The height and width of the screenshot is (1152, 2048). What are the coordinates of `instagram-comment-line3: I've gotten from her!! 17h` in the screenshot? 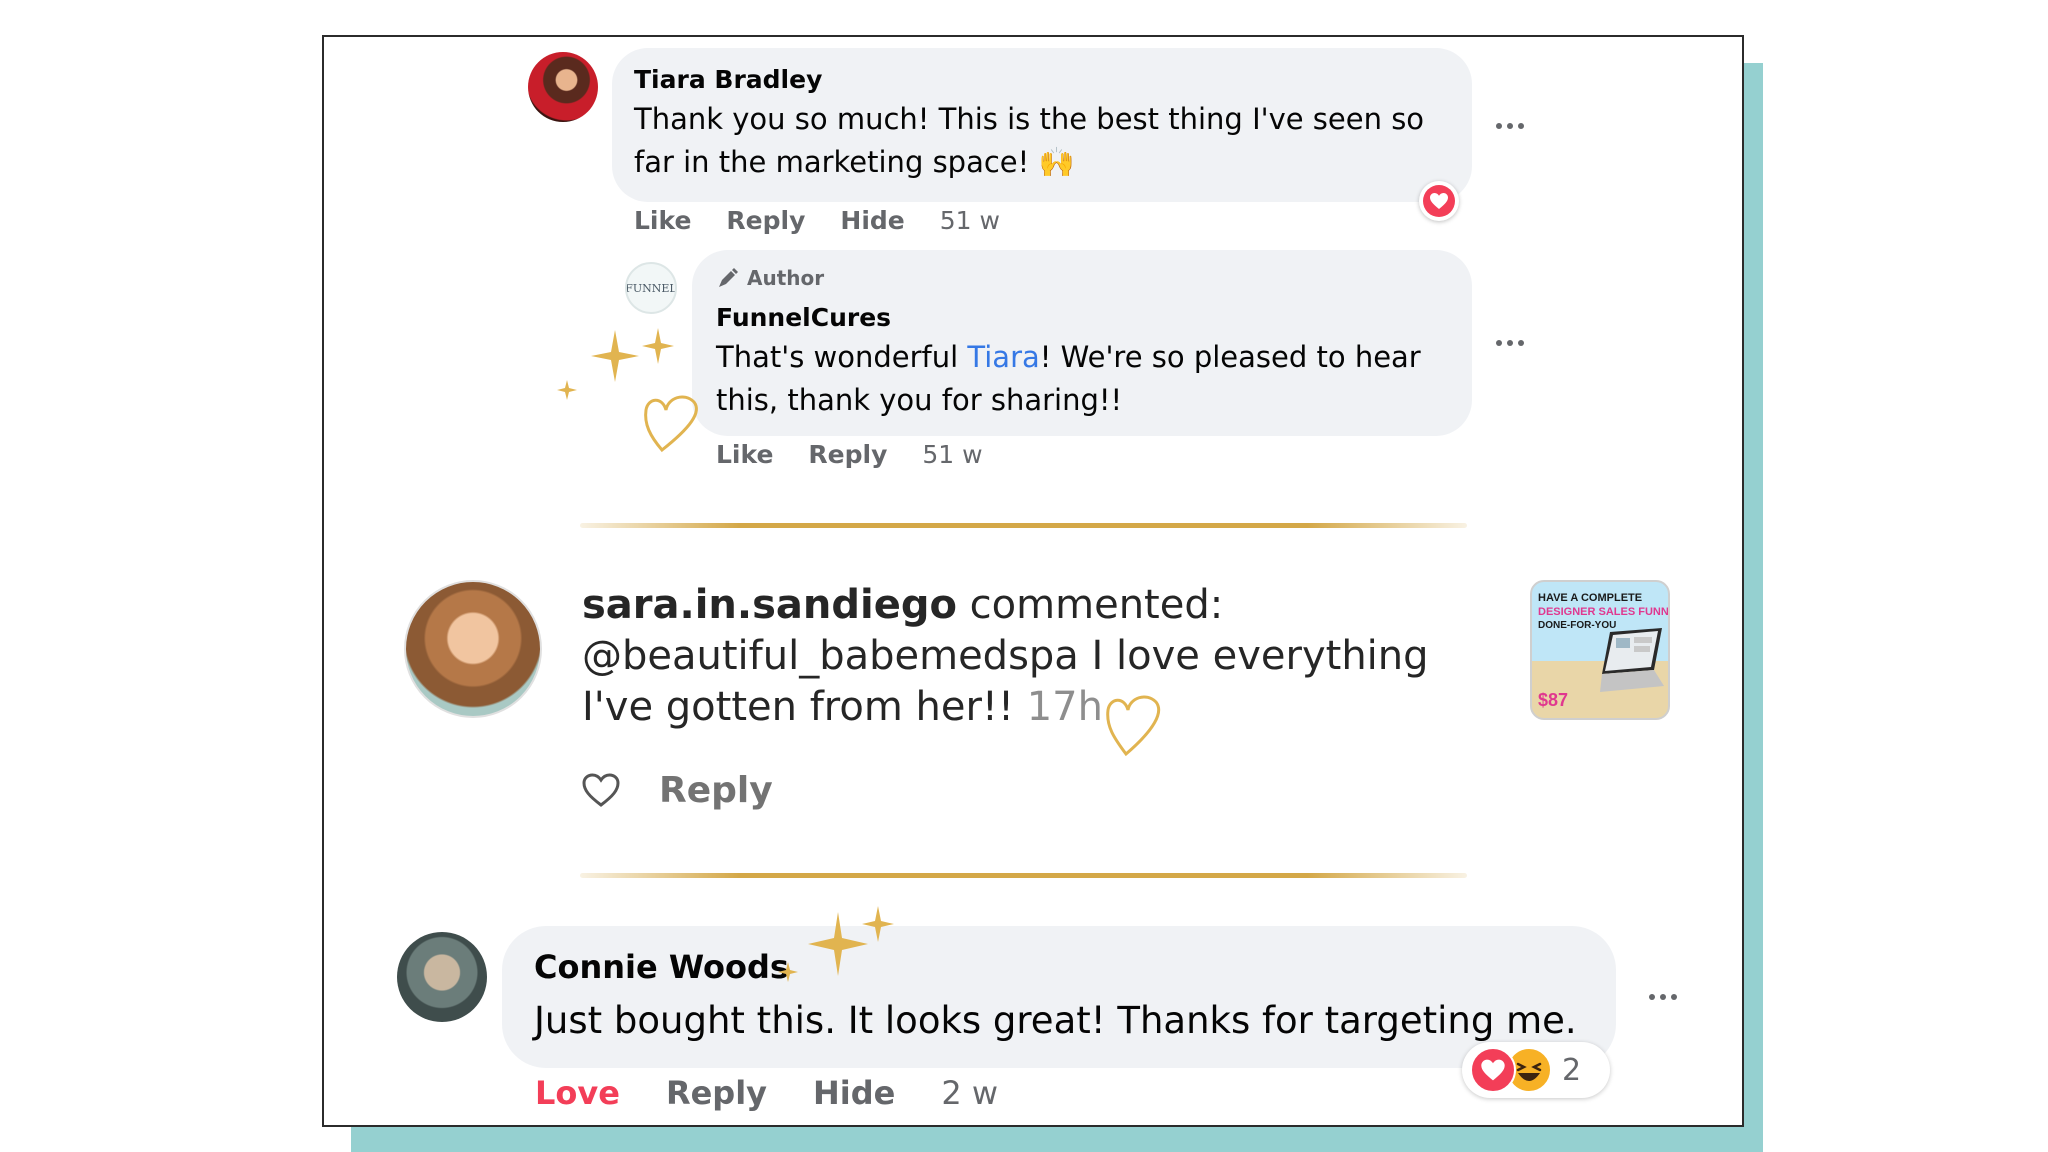 It's located at (842, 707).